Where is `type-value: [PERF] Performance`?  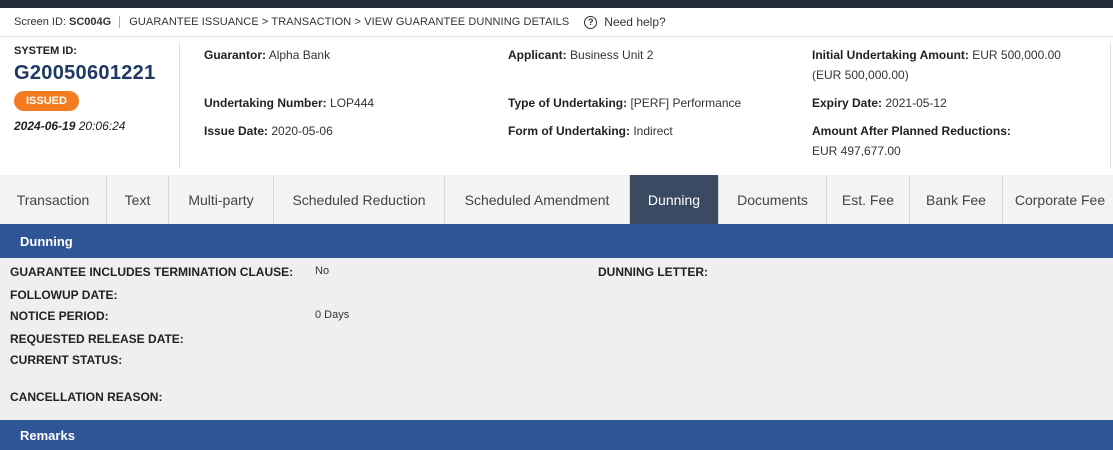
type-value: [PERF] Performance is located at coordinates (686, 103).